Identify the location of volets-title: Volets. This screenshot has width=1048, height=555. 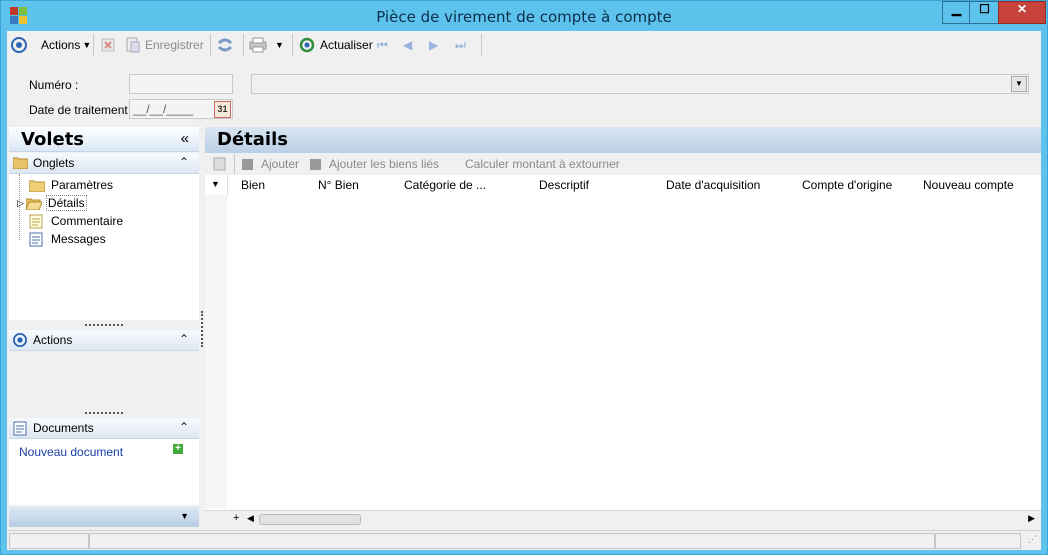
(53, 139).